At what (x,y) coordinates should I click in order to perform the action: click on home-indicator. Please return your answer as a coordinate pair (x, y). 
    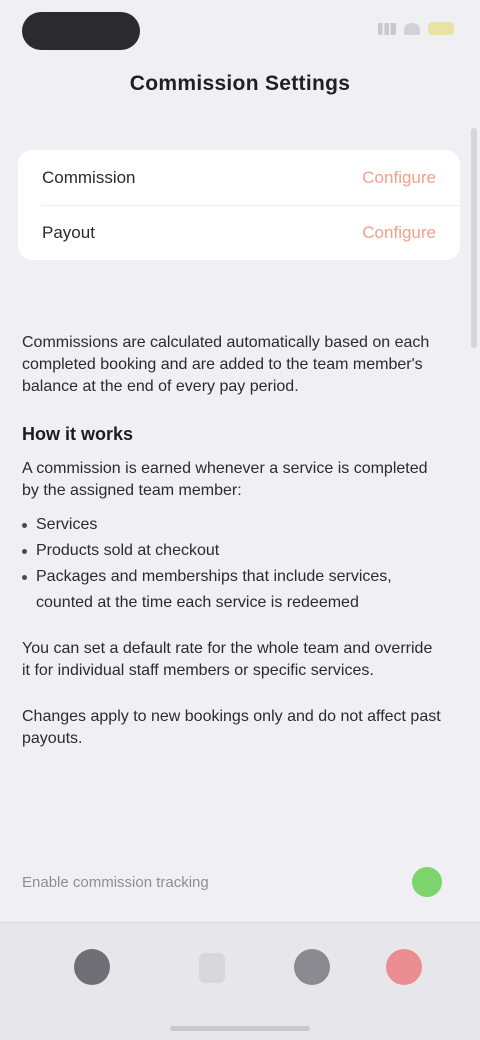
    Looking at the image, I should click on (240, 1028).